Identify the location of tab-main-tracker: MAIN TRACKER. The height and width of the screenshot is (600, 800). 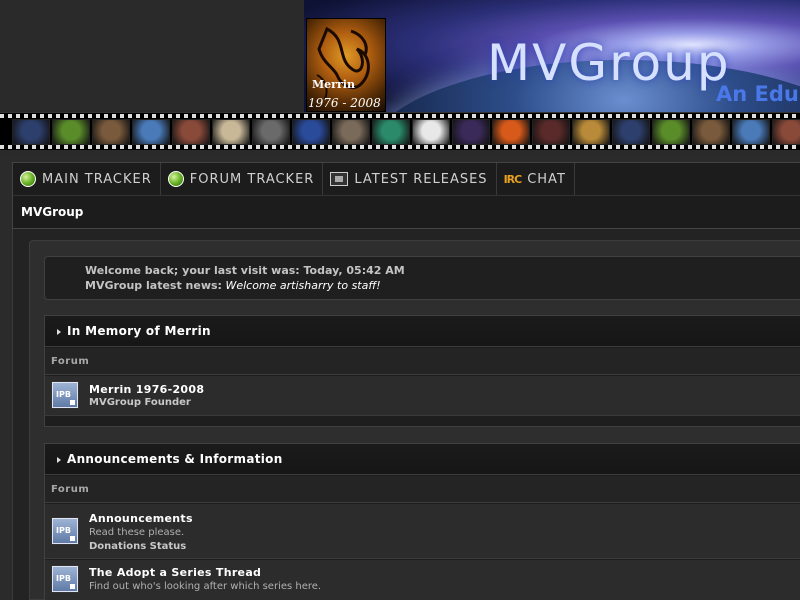
(87, 179).